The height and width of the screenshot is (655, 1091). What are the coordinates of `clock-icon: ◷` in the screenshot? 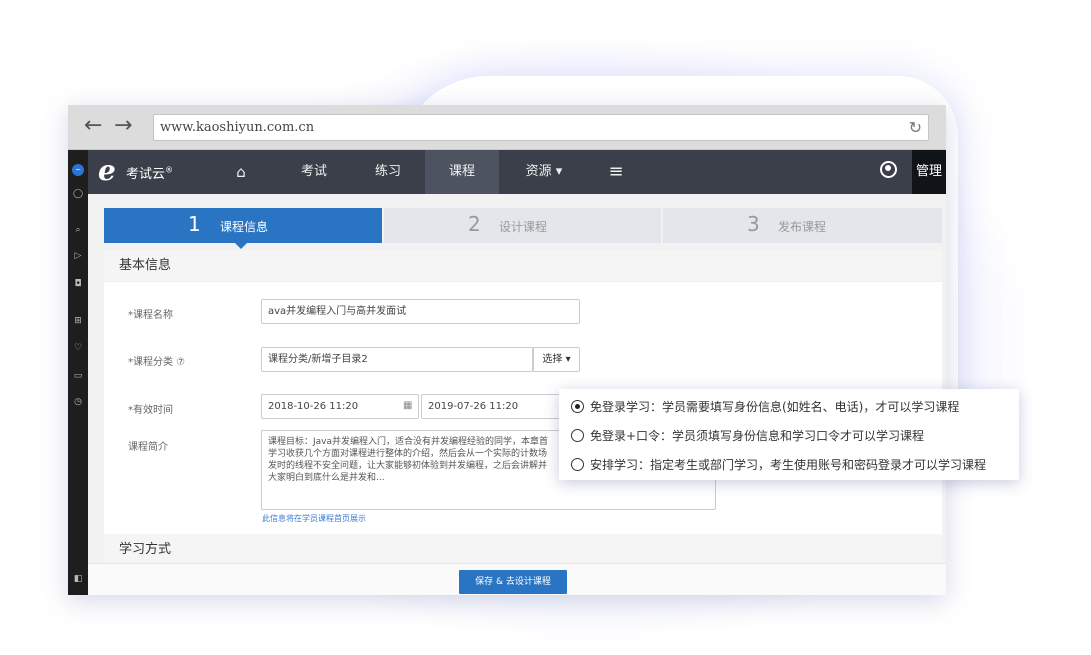 It's located at (78, 402).